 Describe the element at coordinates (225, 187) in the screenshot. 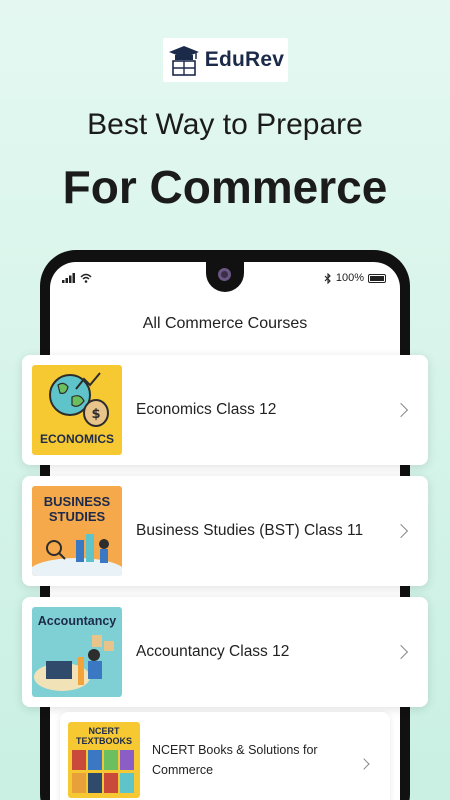

I see `headline: For Commerce` at that location.